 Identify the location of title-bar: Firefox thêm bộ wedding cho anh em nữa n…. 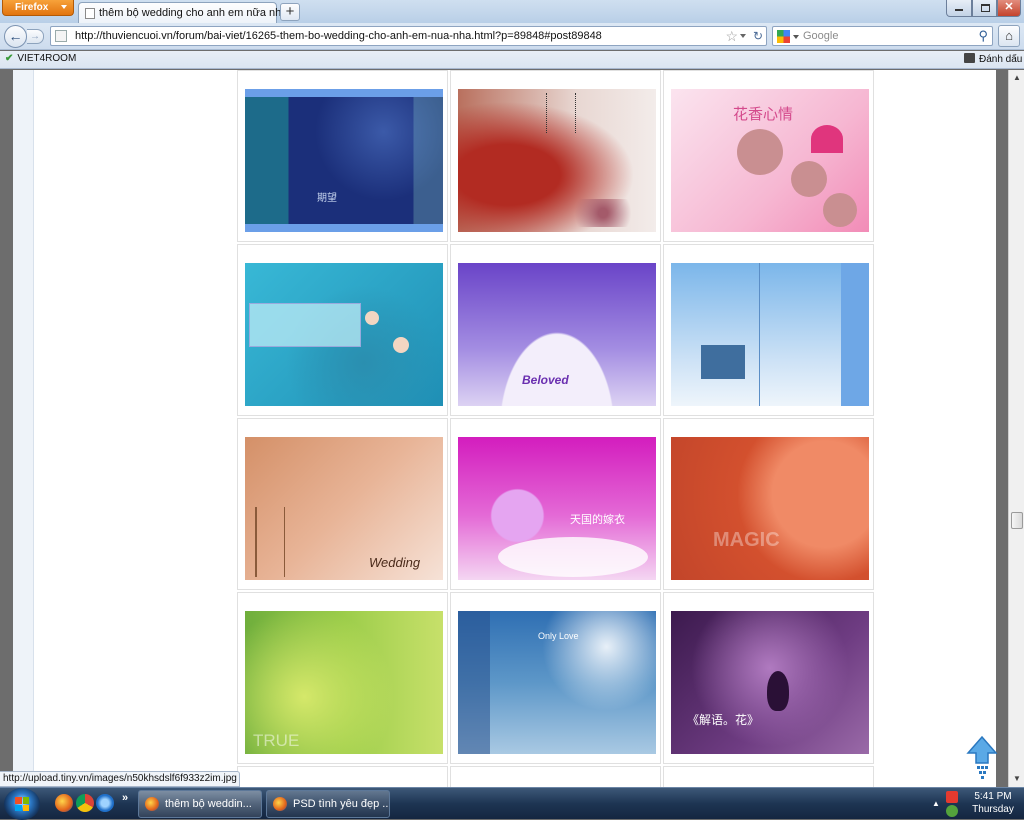
(512, 11).